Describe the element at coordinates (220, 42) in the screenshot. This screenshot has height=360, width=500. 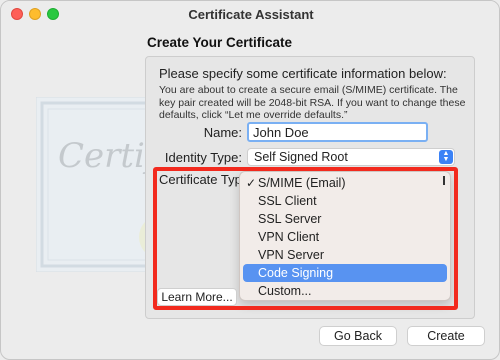
I see `page-heading: Create Your Certificate` at that location.